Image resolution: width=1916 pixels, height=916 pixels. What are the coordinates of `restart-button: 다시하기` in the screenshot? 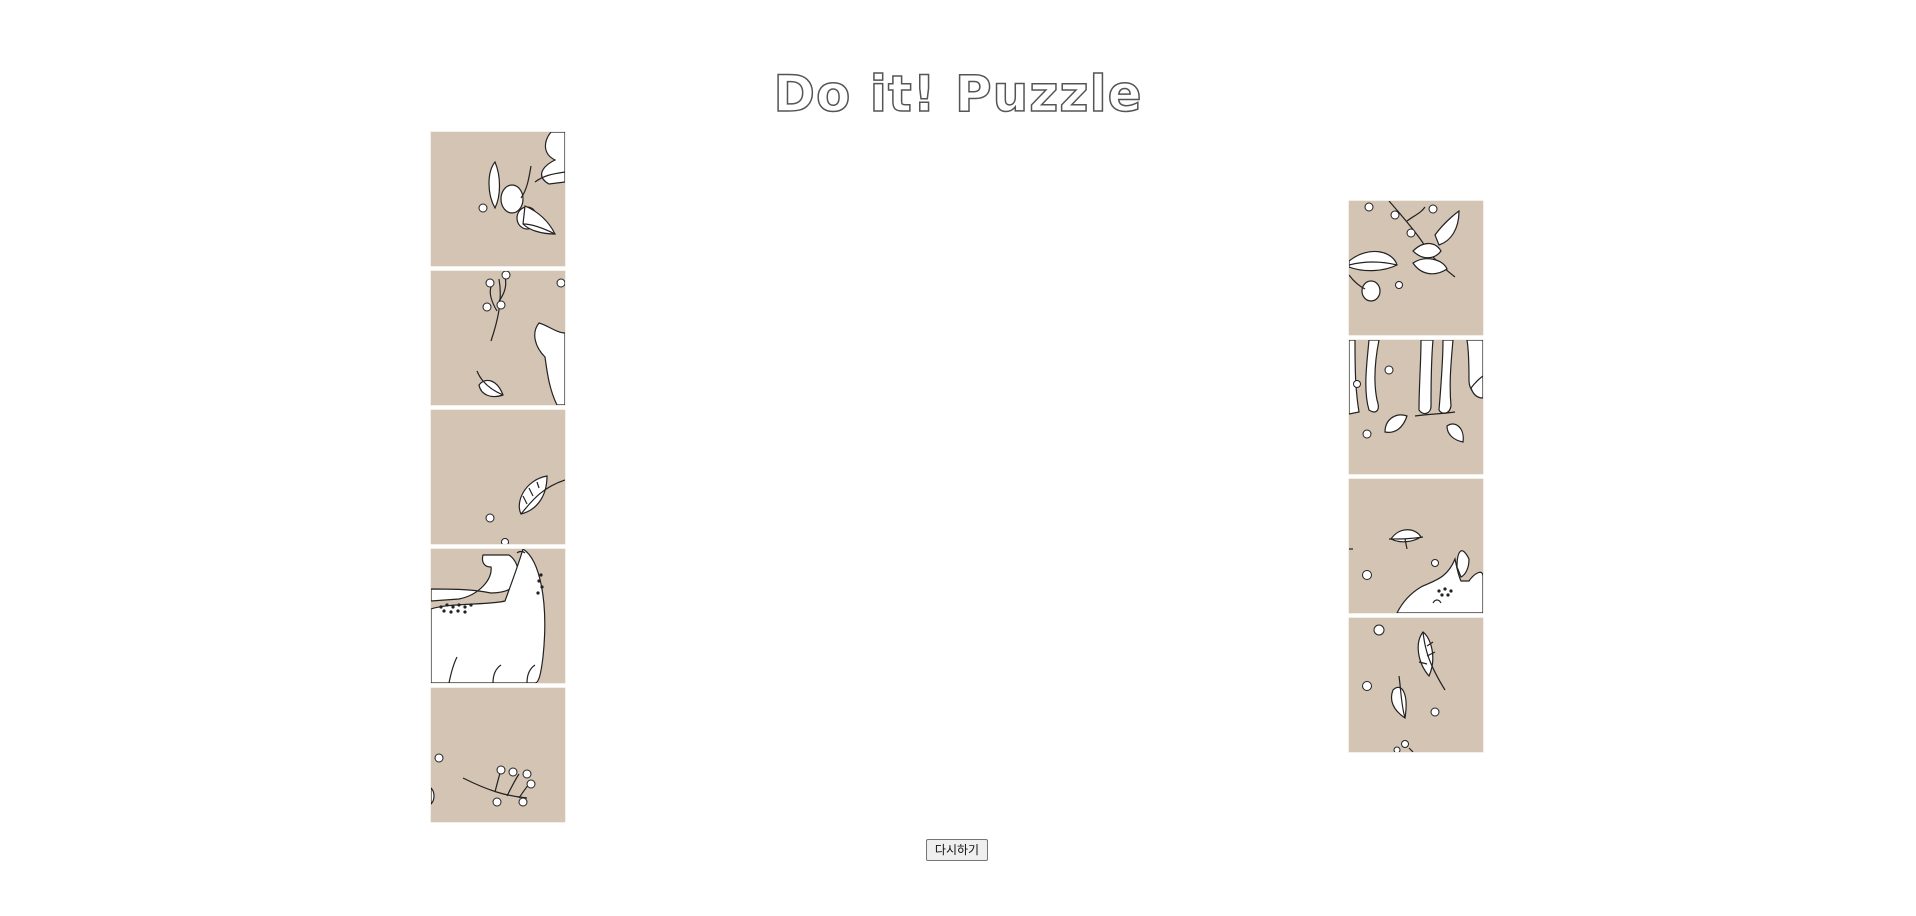 It's located at (957, 850).